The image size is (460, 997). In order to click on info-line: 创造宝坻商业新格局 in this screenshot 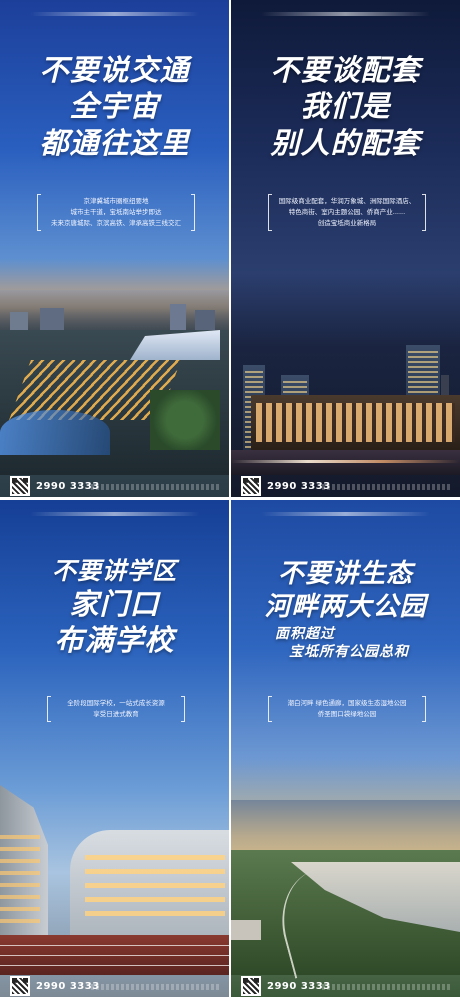, I will do `click(347, 223)`.